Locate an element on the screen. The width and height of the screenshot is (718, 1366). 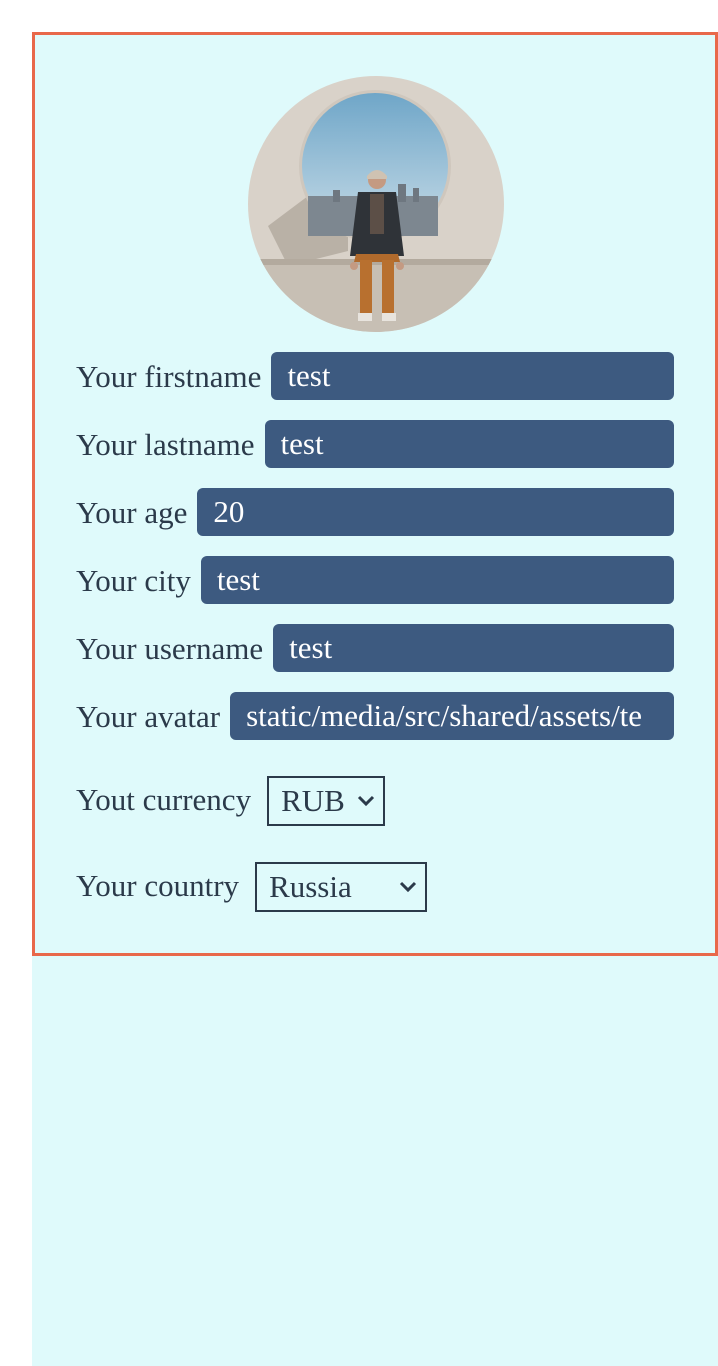
city-input is located at coordinates (437, 580).